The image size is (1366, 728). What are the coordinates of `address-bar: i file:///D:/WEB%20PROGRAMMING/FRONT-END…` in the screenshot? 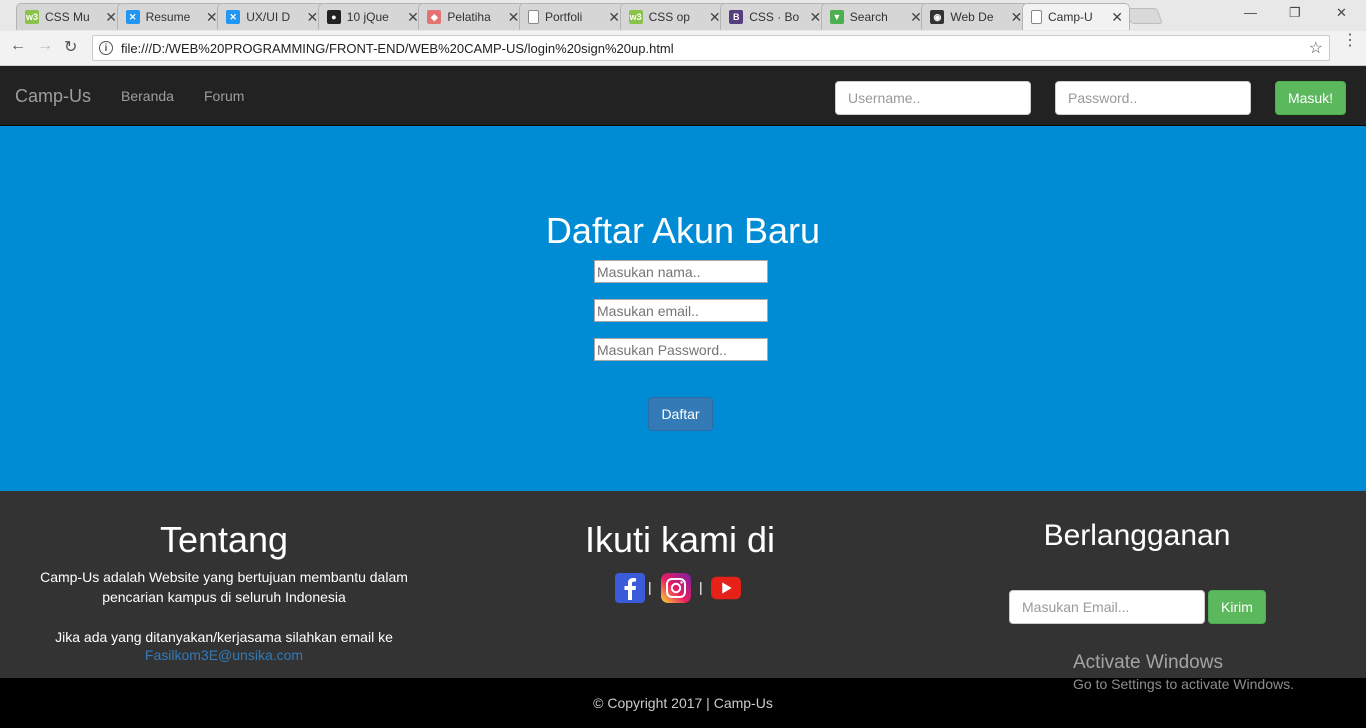 It's located at (711, 48).